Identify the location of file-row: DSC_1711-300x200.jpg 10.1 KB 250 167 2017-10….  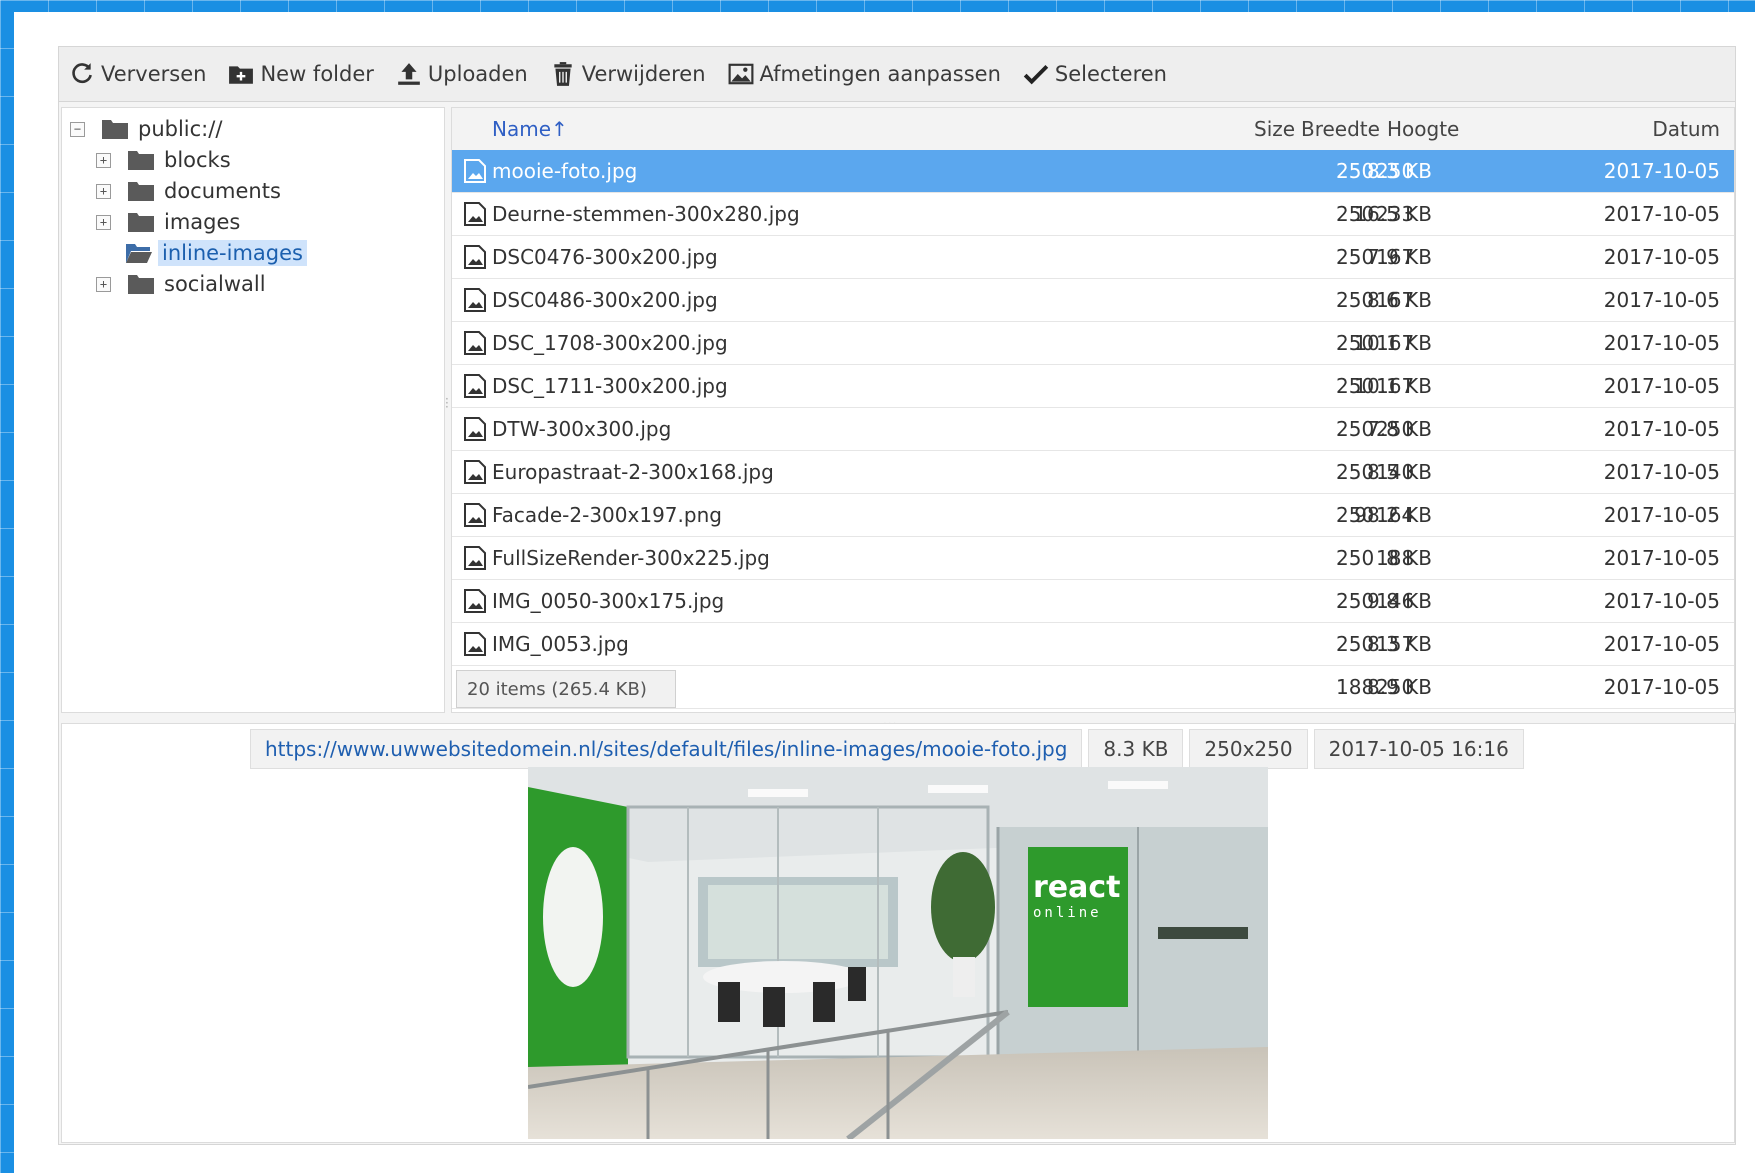
(1093, 386).